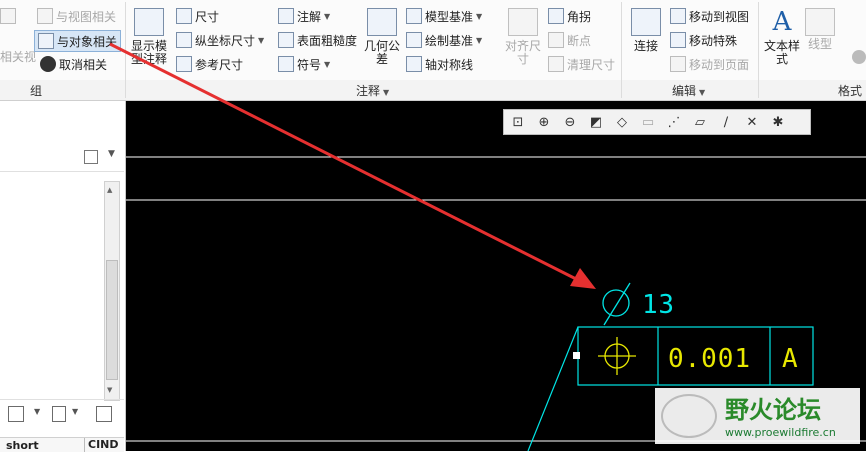  Describe the element at coordinates (689, 416) in the screenshot. I see `watermark-logo-icon` at that location.